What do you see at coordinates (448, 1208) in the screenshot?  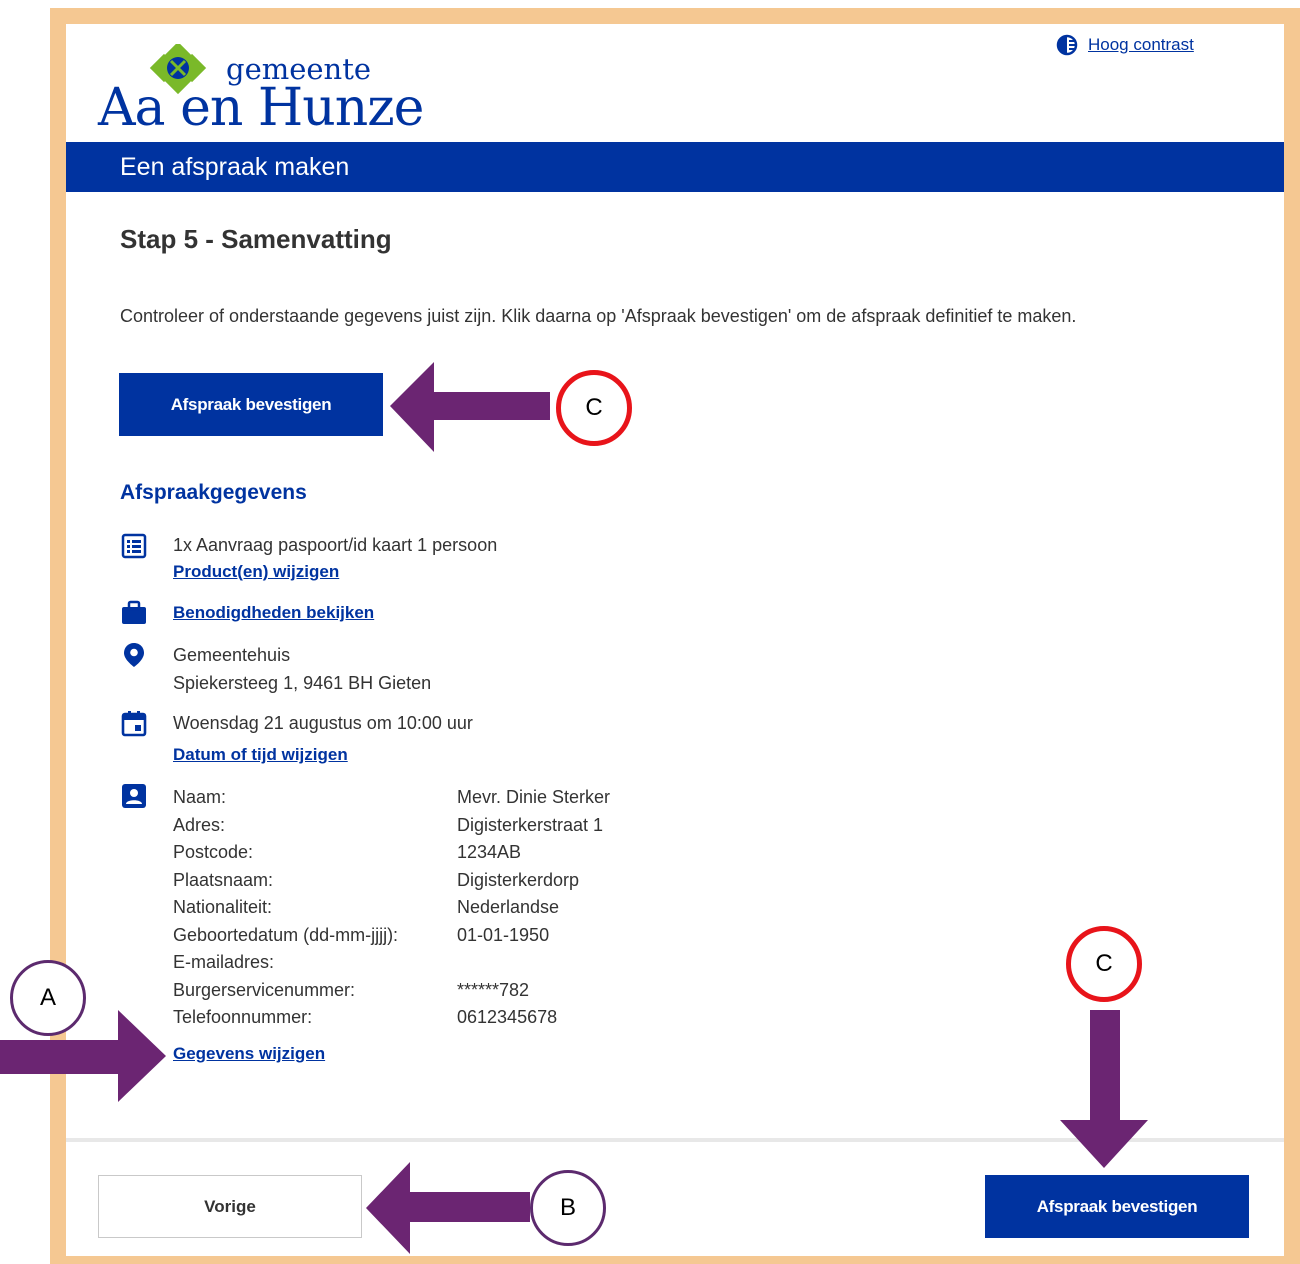 I see `arrow-b-icon` at bounding box center [448, 1208].